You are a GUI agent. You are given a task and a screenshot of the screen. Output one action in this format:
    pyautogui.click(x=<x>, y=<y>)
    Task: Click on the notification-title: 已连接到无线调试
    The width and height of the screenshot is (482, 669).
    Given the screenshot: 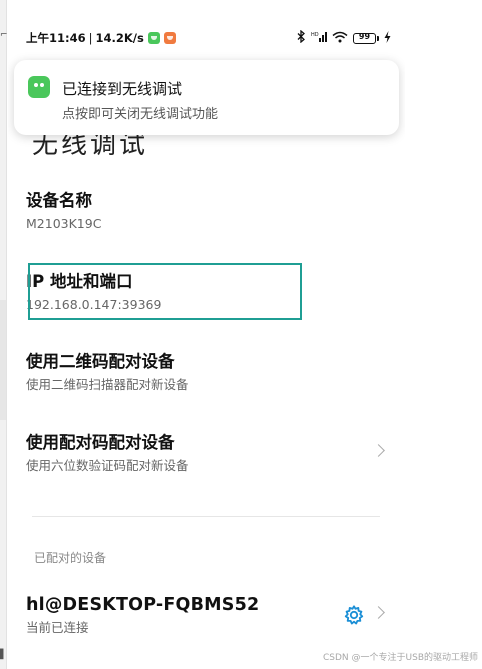 What is the action you would take?
    pyautogui.click(x=122, y=89)
    